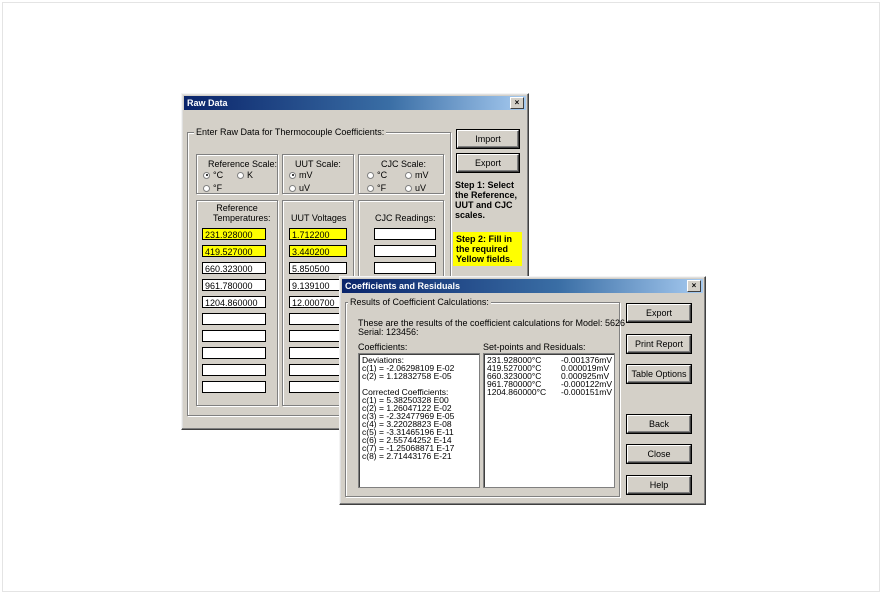 This screenshot has width=882, height=594. Describe the element at coordinates (318, 251) in the screenshot. I see `uut-voltage-field-2: 3.440200` at that location.